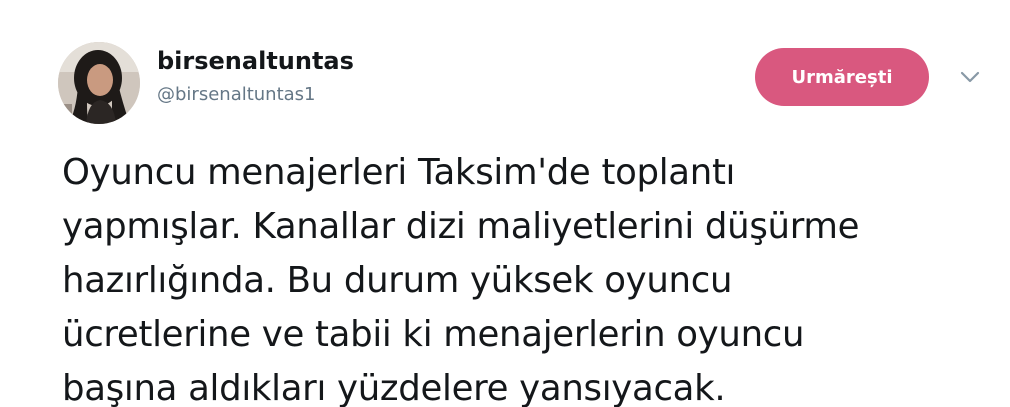  I want to click on avatar, so click(99, 83).